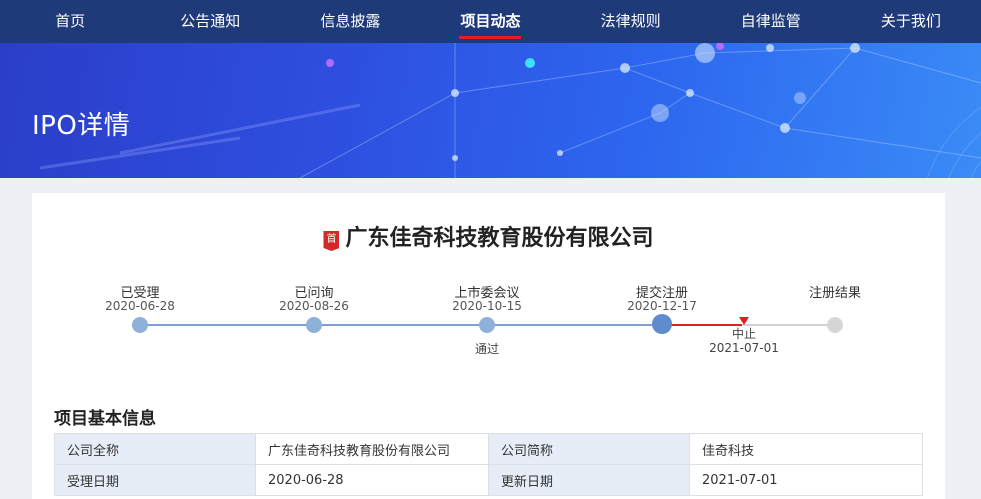  I want to click on value-full-name: 广东佳奇科技教育股份有限公司, so click(372, 449).